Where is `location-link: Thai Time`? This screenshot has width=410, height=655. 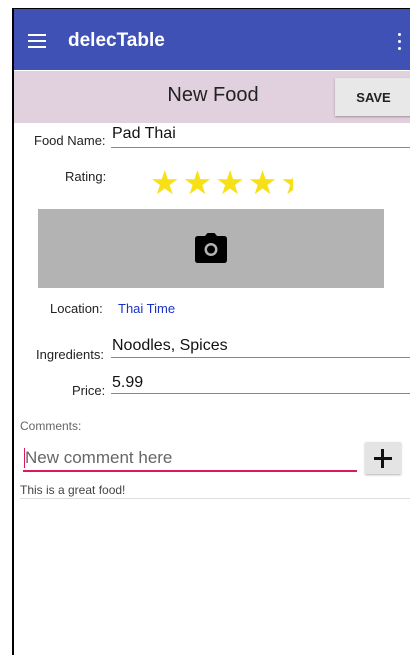
location-link: Thai Time is located at coordinates (146, 308).